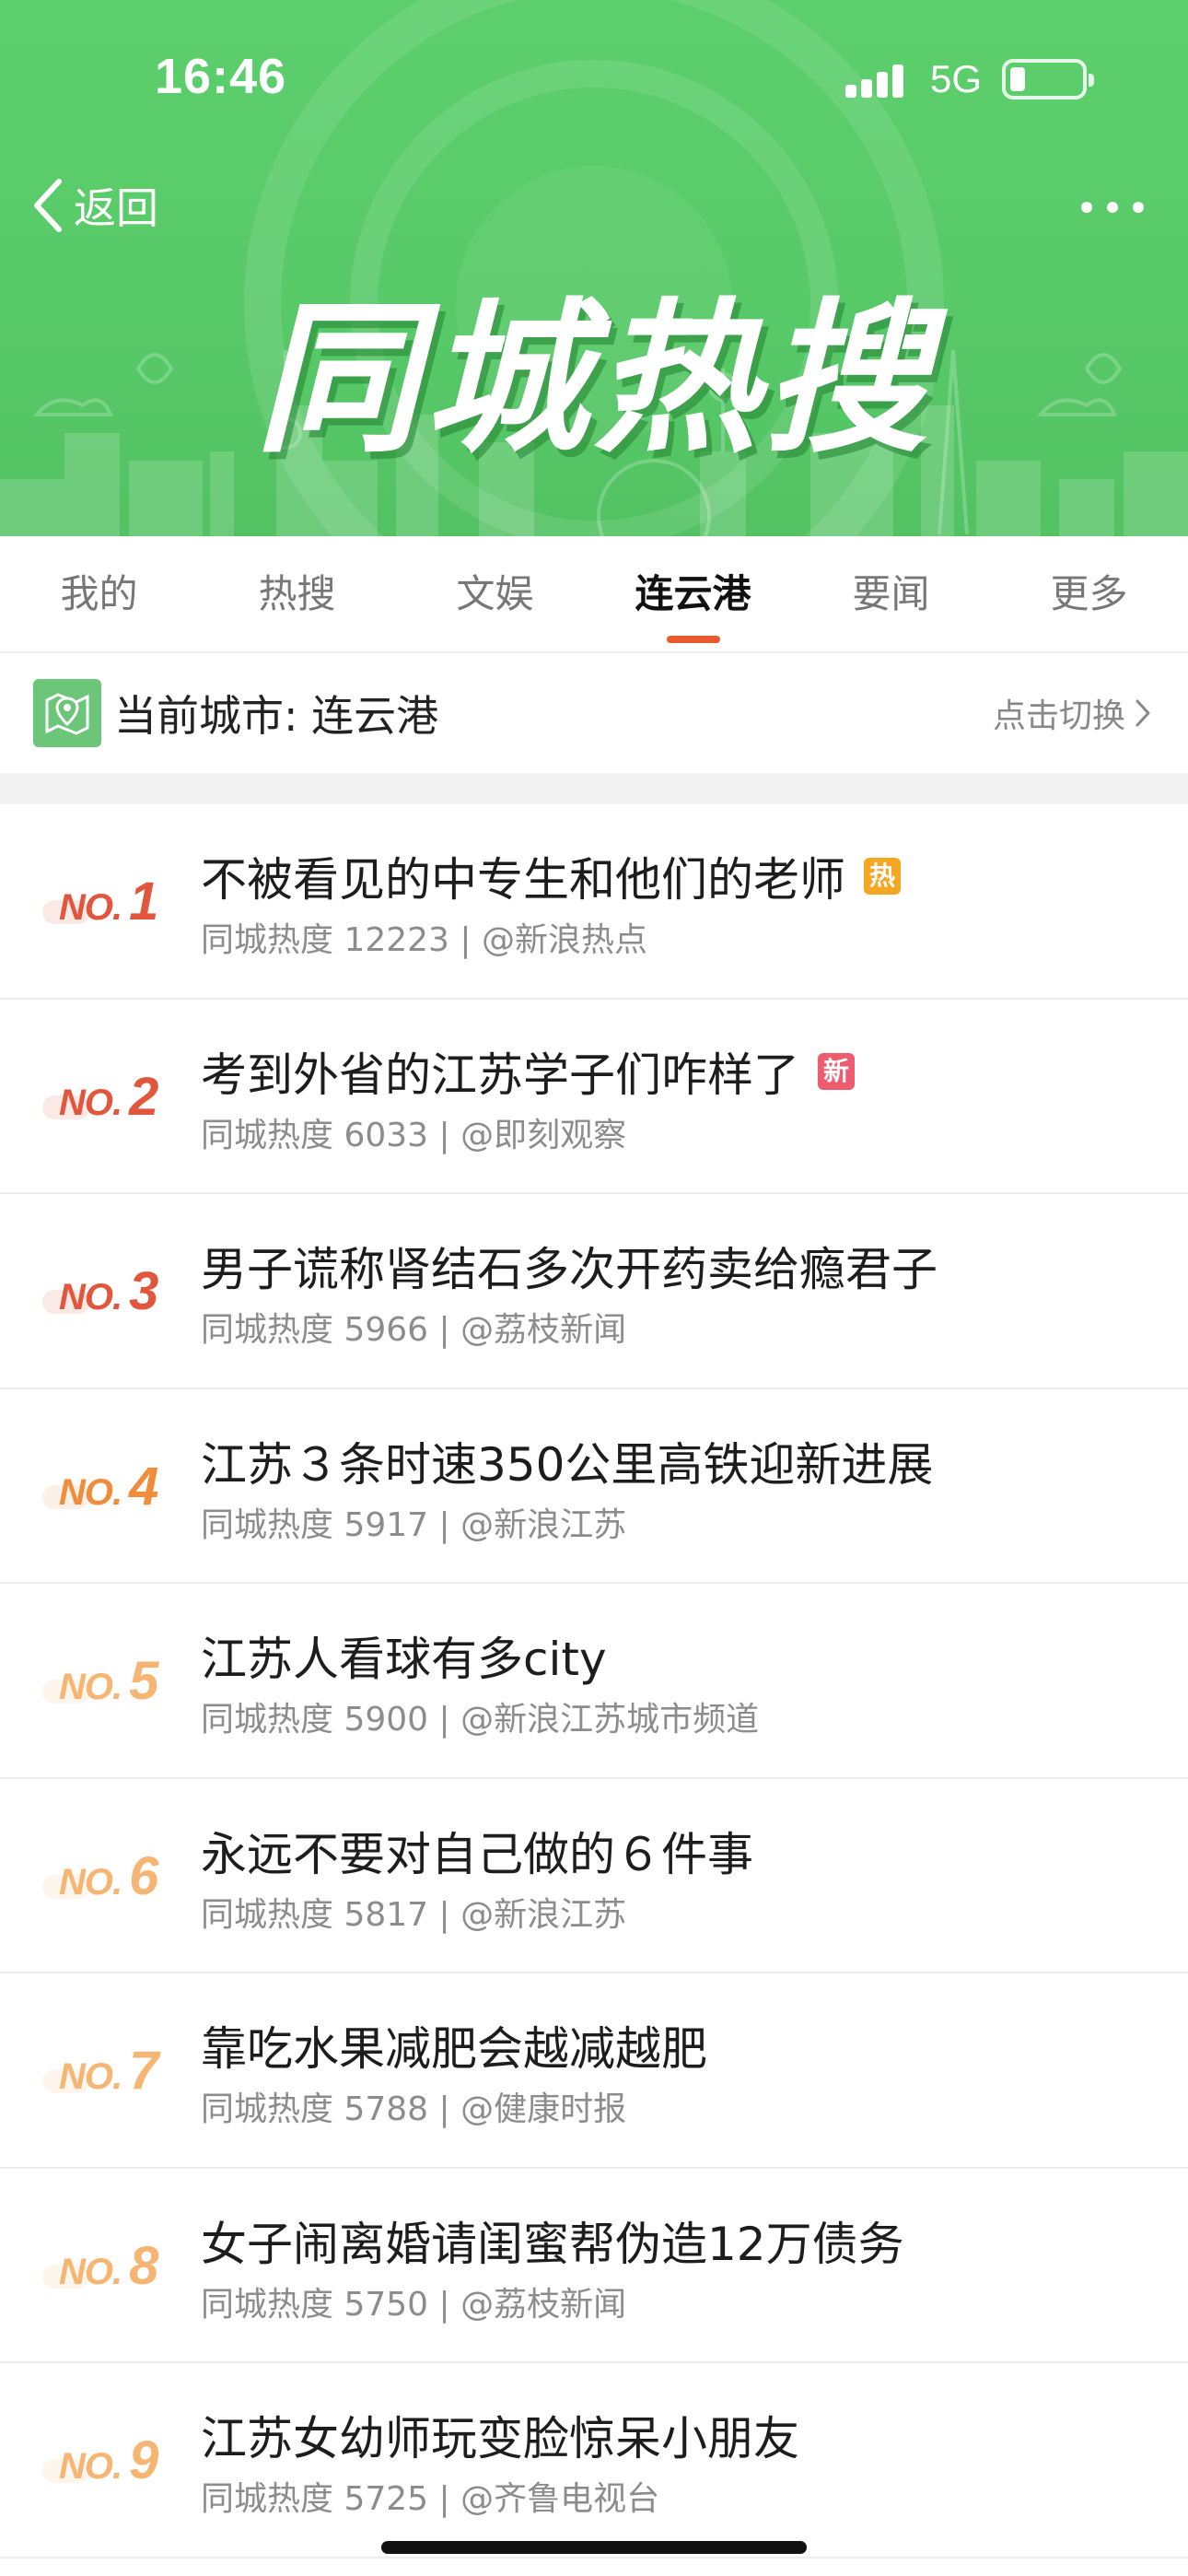 The height and width of the screenshot is (2576, 1188). I want to click on item-title: 男子谎称肾结石多次开药卖给瘾君子, so click(569, 1266).